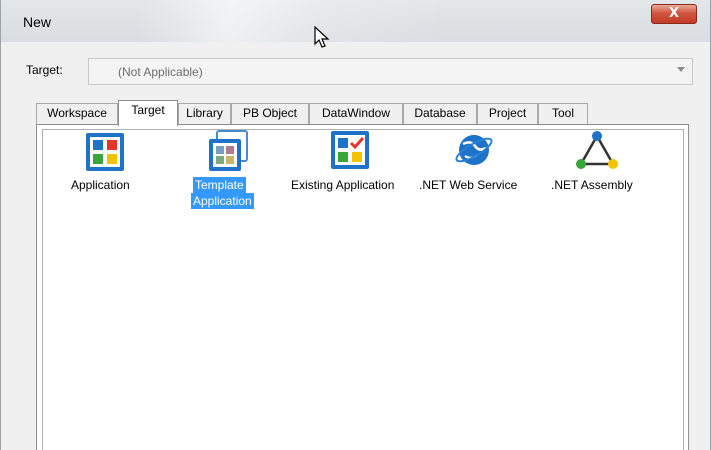 The height and width of the screenshot is (450, 711). Describe the element at coordinates (468, 185) in the screenshot. I see `item-label: .NET Web Service` at that location.